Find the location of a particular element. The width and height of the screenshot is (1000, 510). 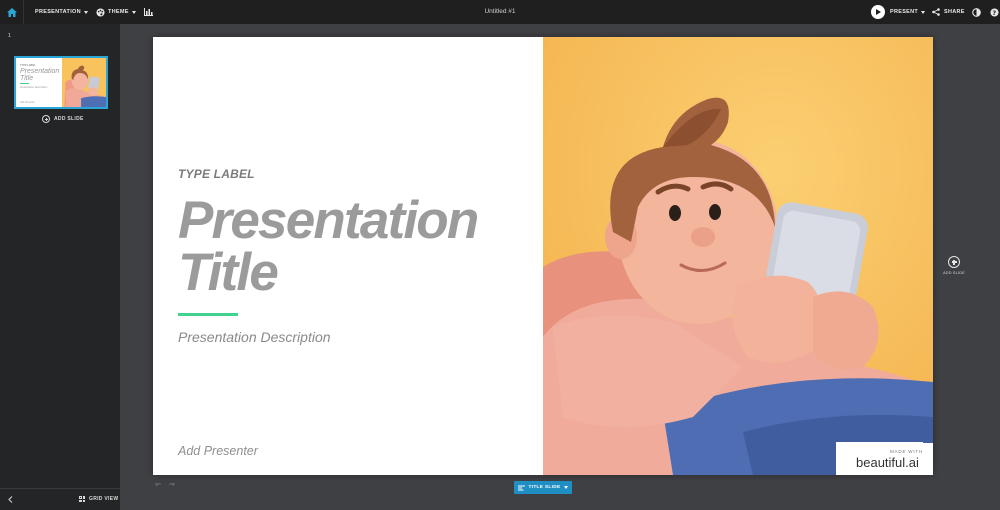

undo-icon is located at coordinates (158, 485).